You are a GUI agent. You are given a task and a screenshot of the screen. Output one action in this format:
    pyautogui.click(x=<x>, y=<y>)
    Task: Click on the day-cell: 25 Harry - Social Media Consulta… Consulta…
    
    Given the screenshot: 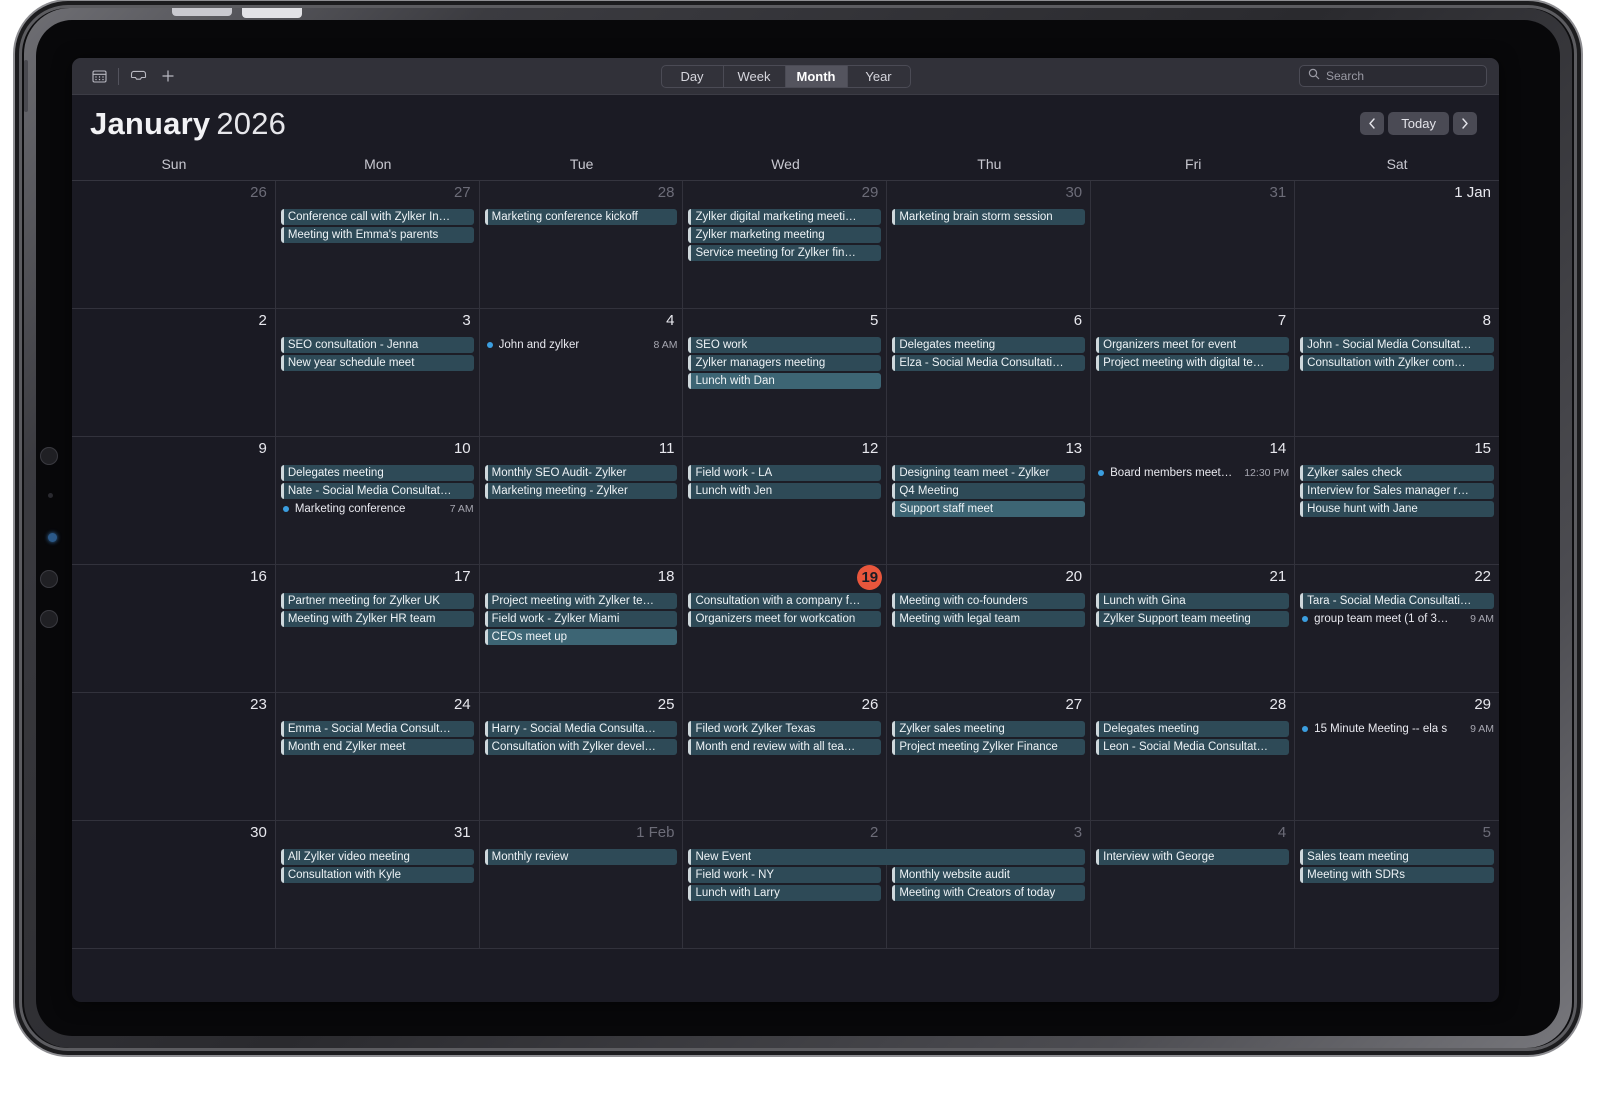 What is the action you would take?
    pyautogui.click(x=581, y=757)
    